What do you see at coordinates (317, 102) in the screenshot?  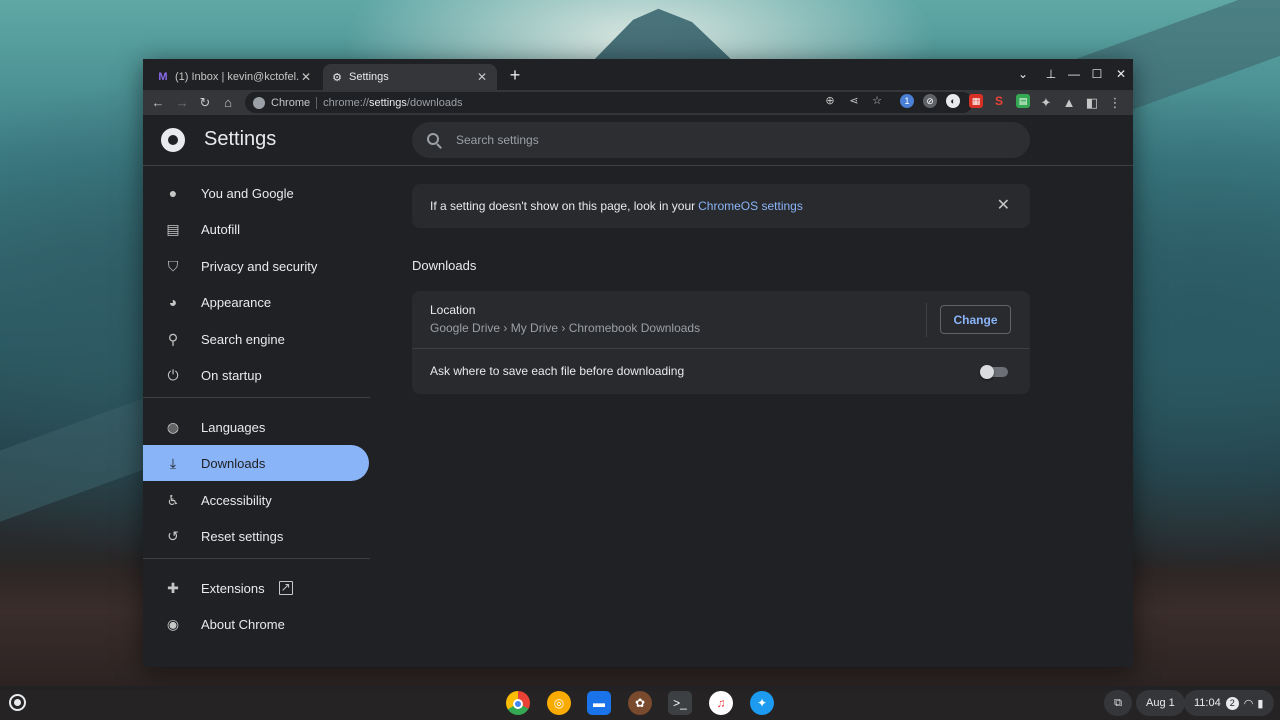 I see `omnibox-separator` at bounding box center [317, 102].